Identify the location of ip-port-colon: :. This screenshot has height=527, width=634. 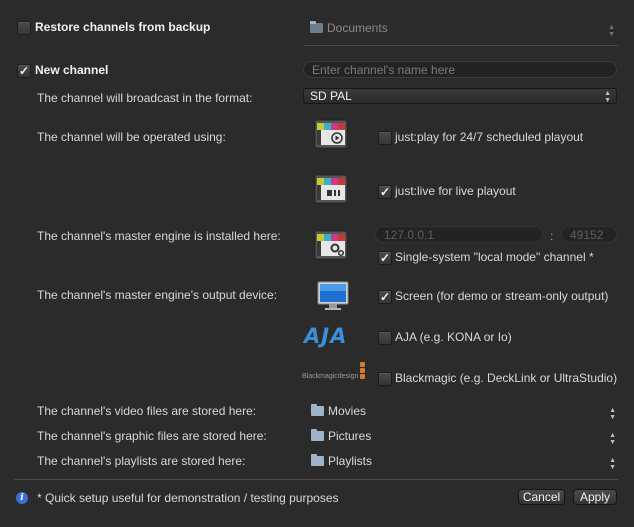
(552, 236).